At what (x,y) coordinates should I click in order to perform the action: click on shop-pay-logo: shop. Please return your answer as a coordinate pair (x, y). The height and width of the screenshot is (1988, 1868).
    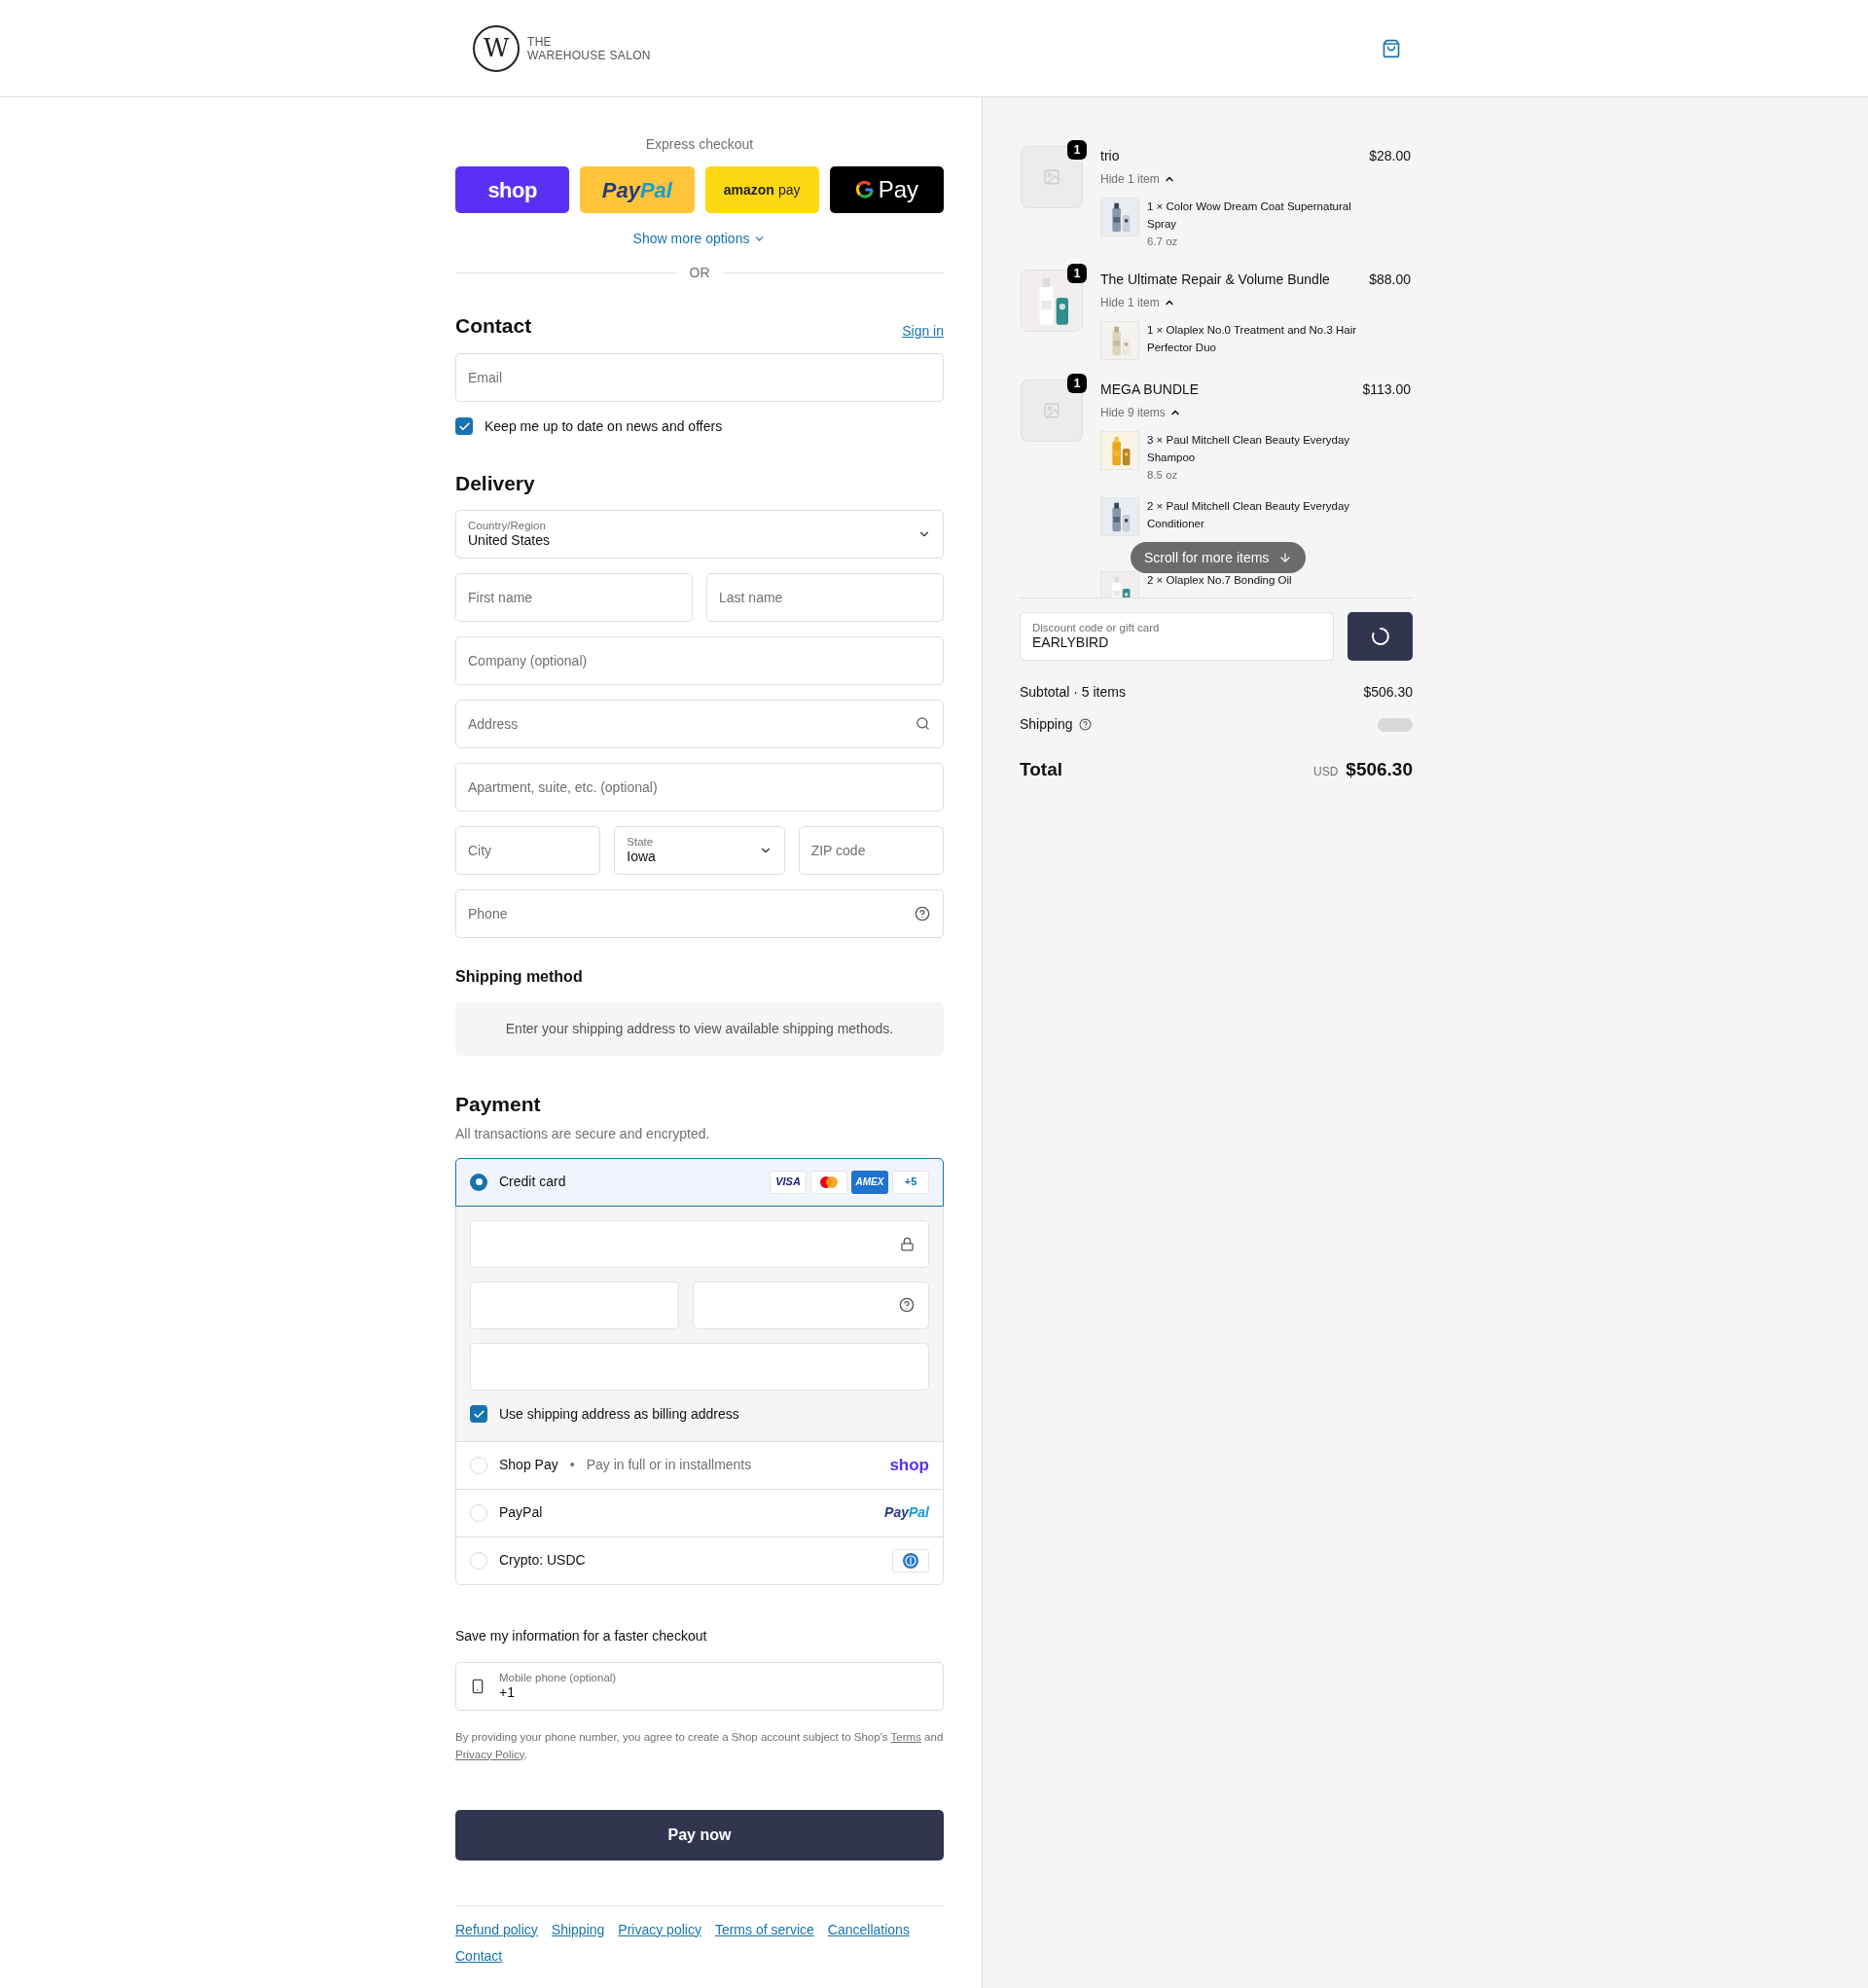
    Looking at the image, I should click on (909, 1465).